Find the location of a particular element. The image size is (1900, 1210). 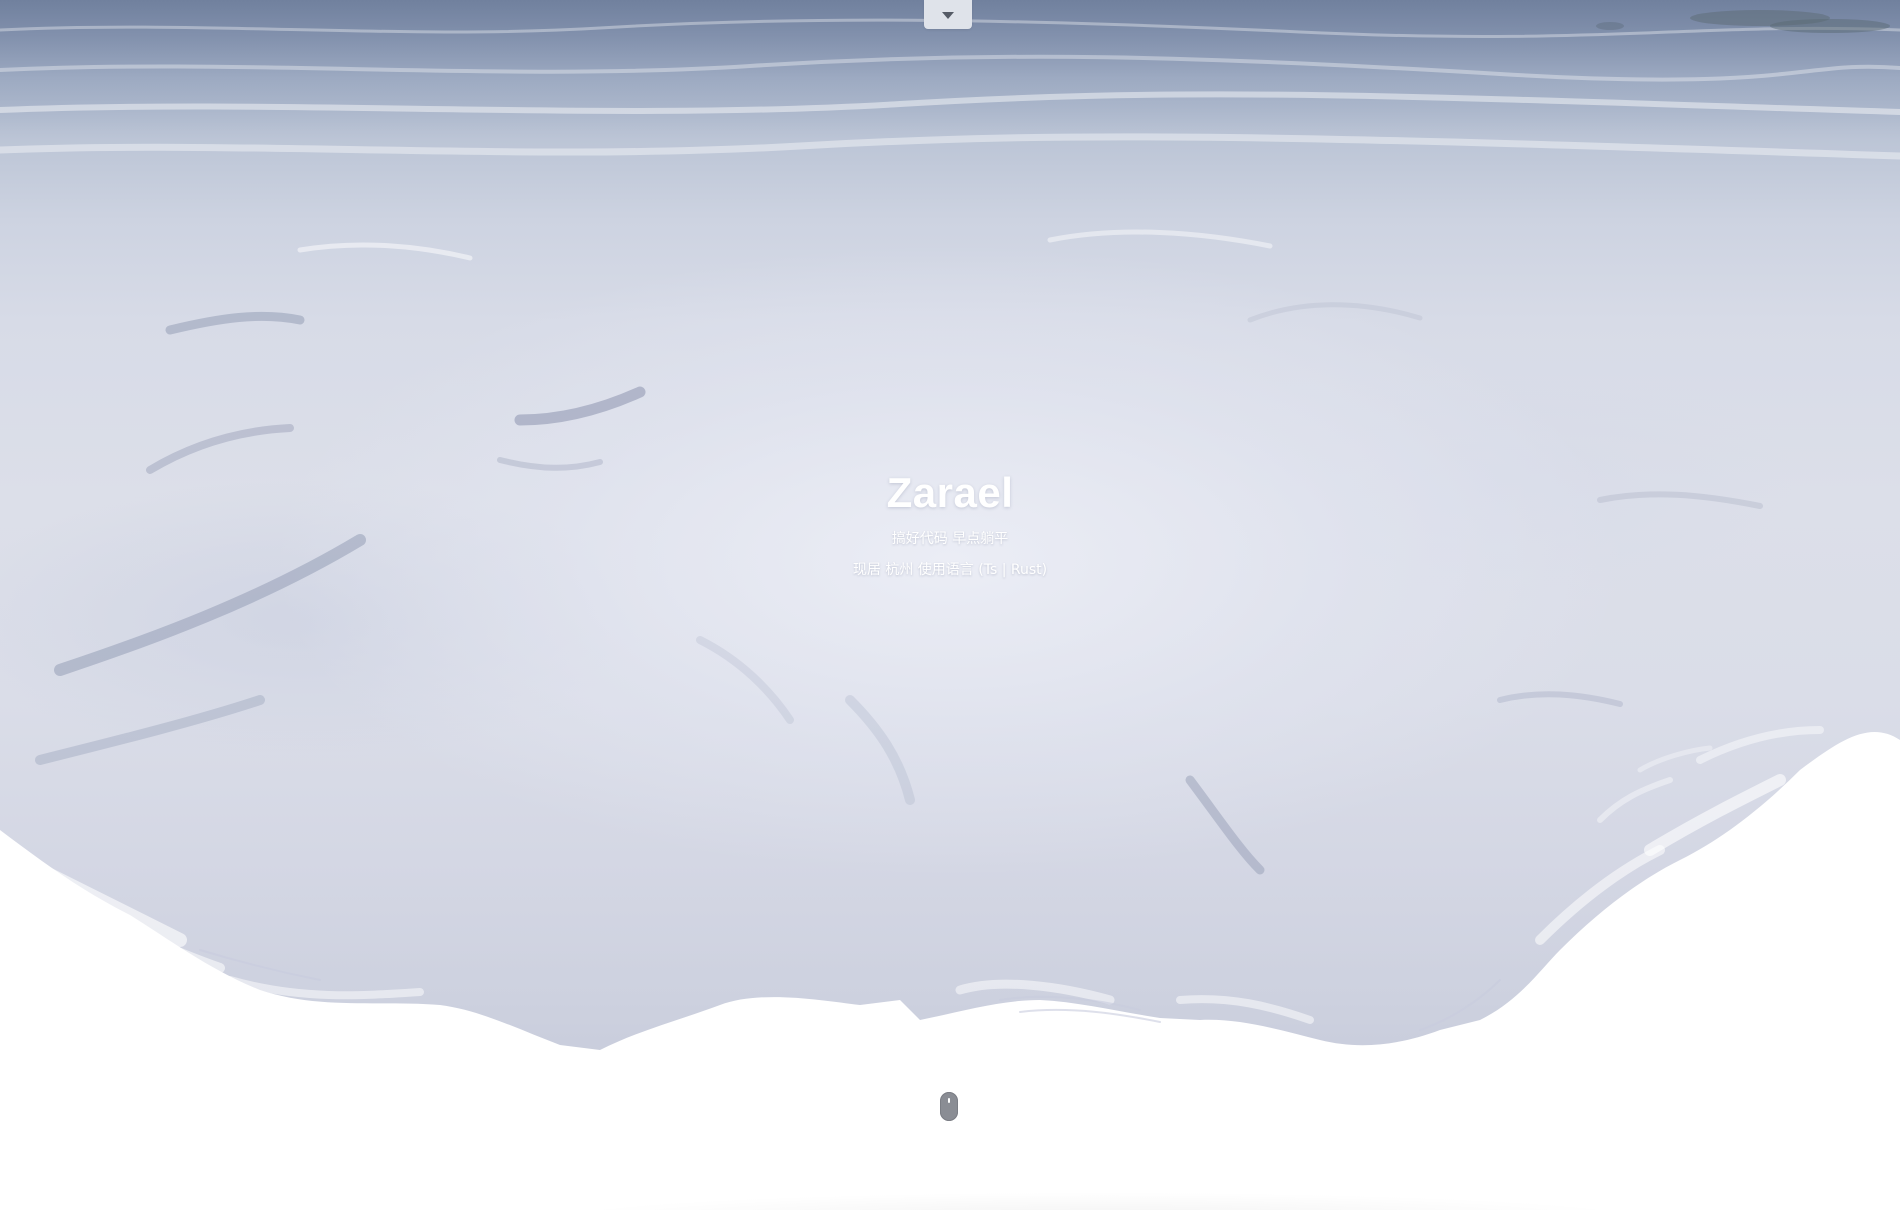

mouse-wheel-icon is located at coordinates (949, 1100).